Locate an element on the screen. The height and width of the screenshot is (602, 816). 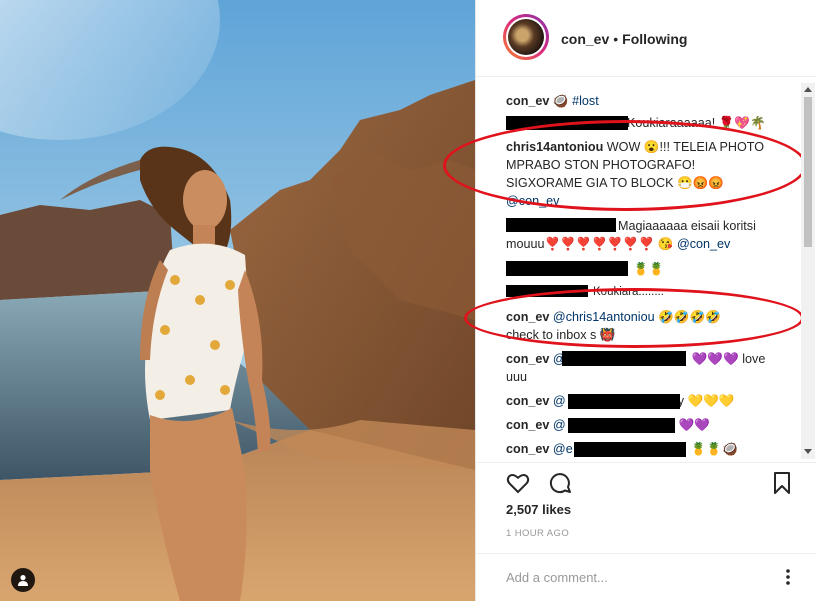
post-header: con_ev • Following is located at coordinates (646, 38).